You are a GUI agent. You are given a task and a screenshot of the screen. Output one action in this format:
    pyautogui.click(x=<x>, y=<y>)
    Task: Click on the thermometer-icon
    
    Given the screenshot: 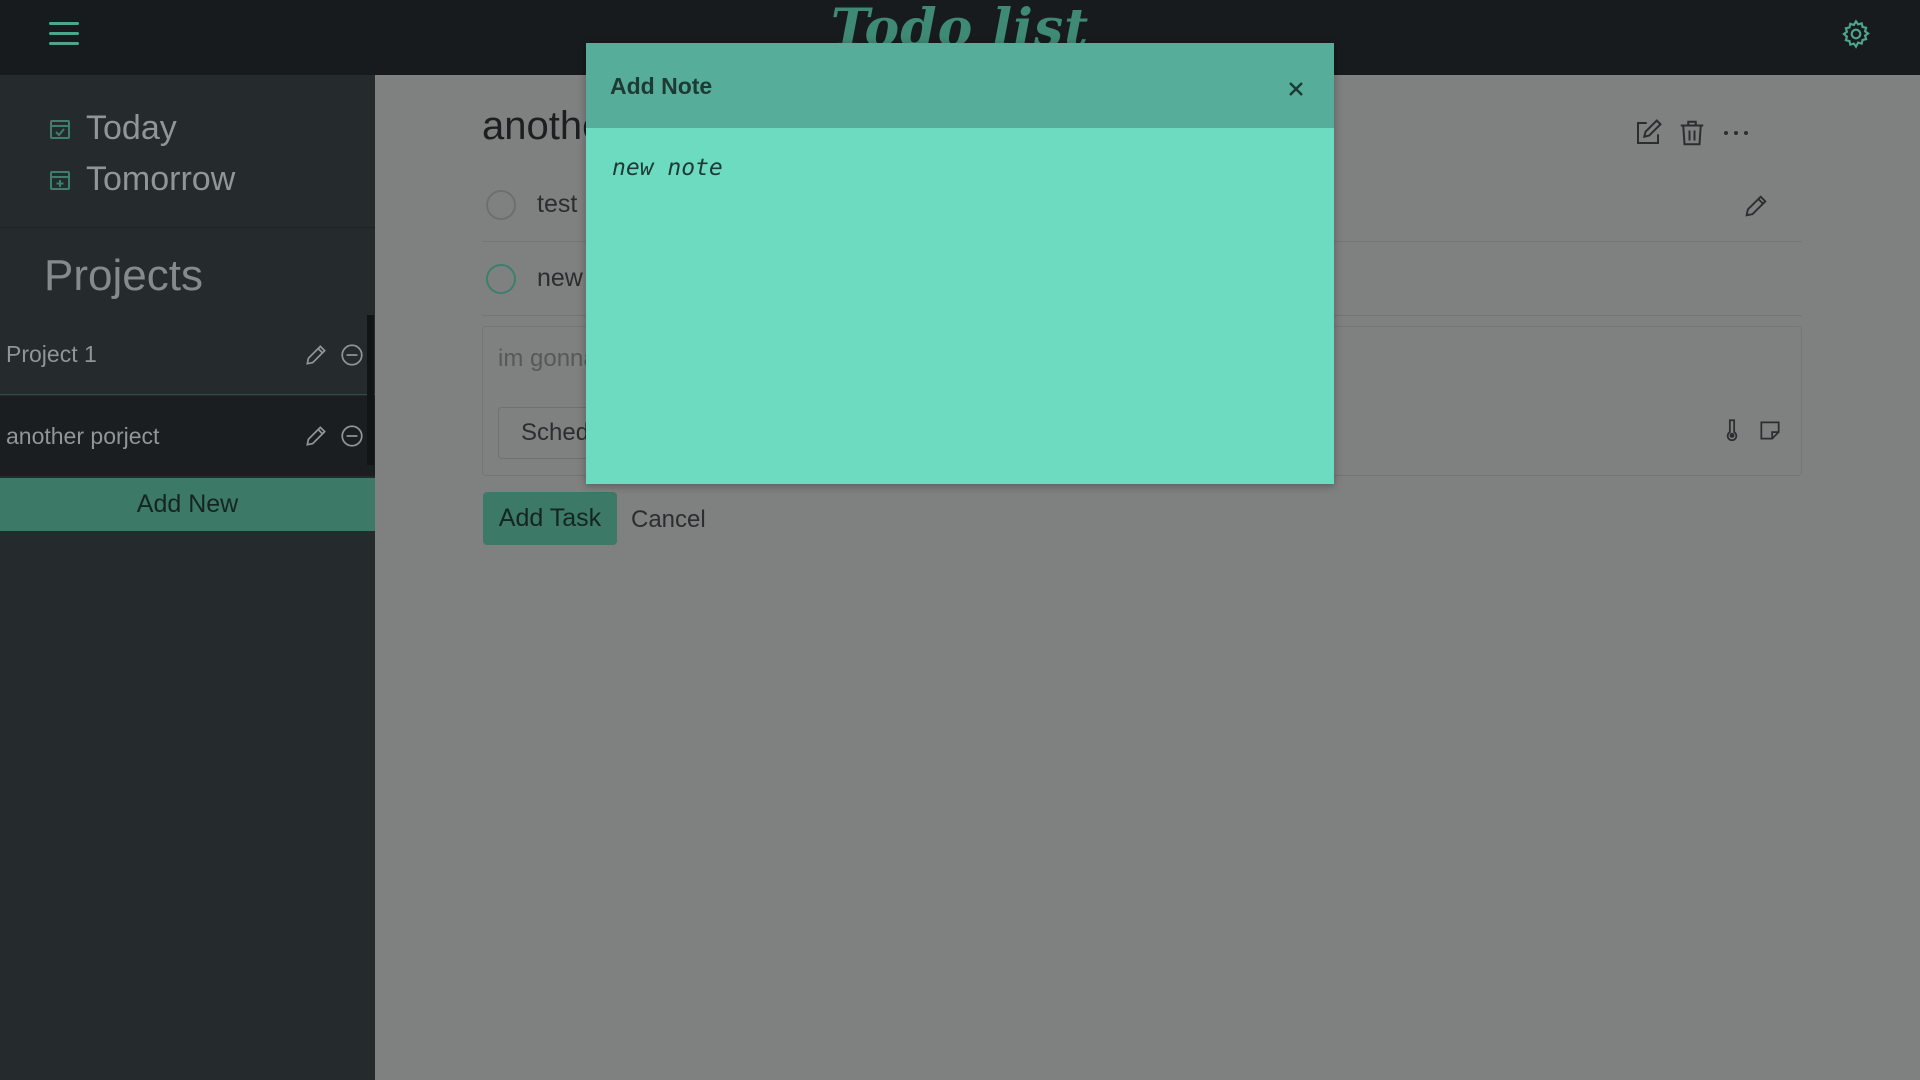 What is the action you would take?
    pyautogui.click(x=1732, y=430)
    